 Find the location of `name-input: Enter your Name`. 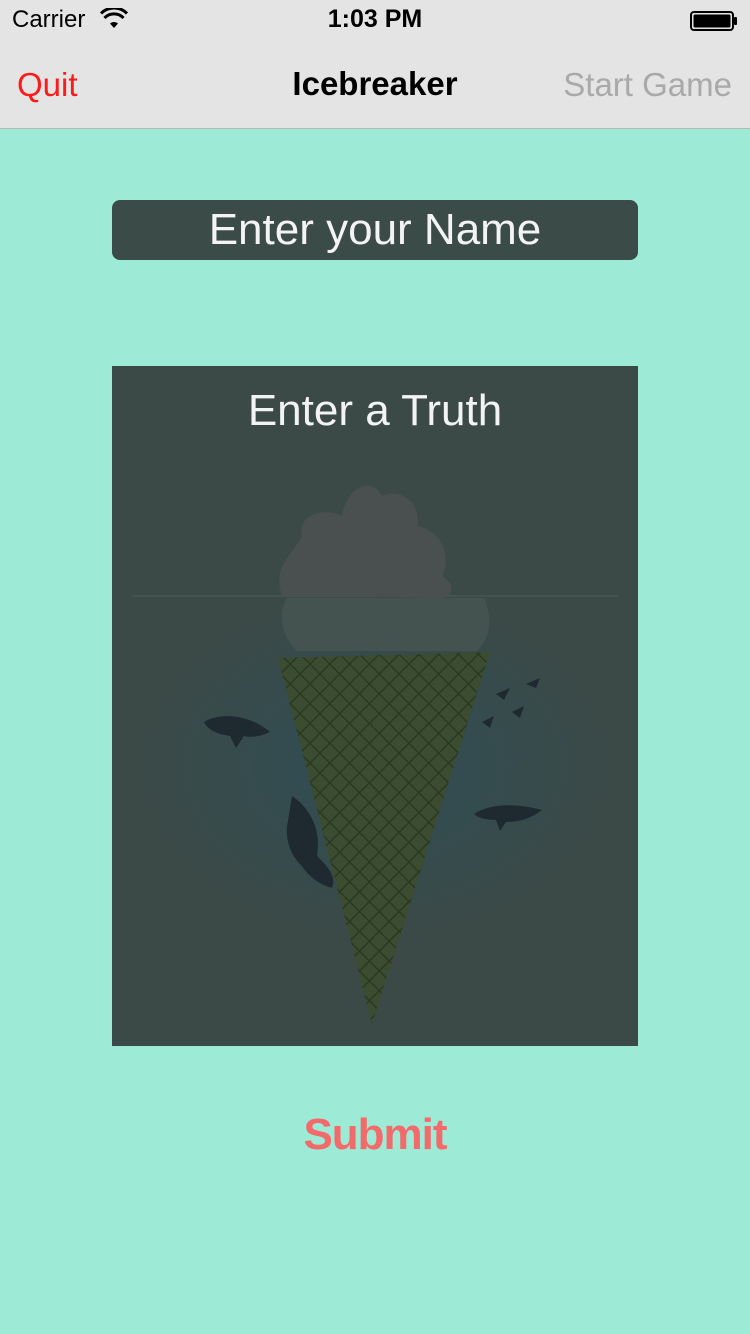

name-input: Enter your Name is located at coordinates (375, 230).